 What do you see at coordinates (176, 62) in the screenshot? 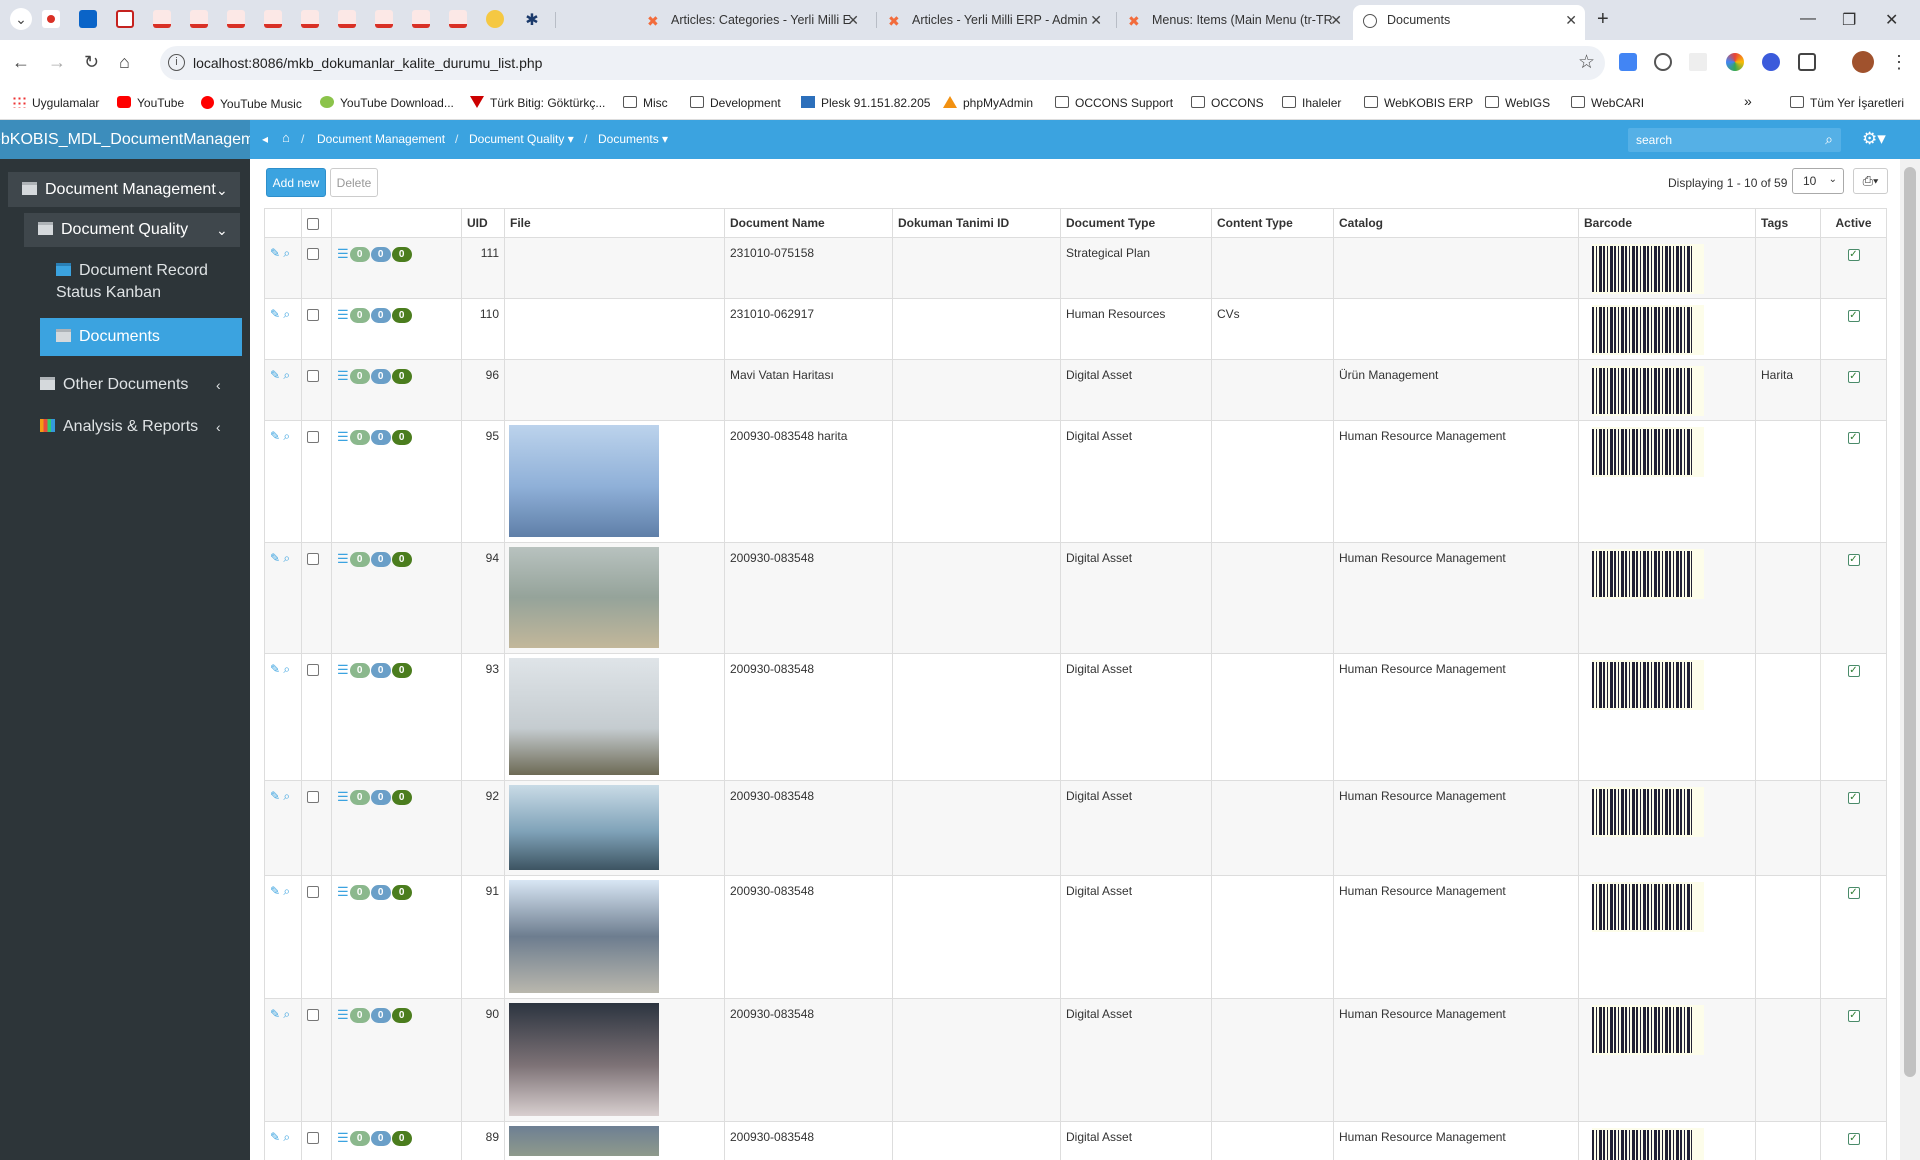
I see `site-info-icon: i` at bounding box center [176, 62].